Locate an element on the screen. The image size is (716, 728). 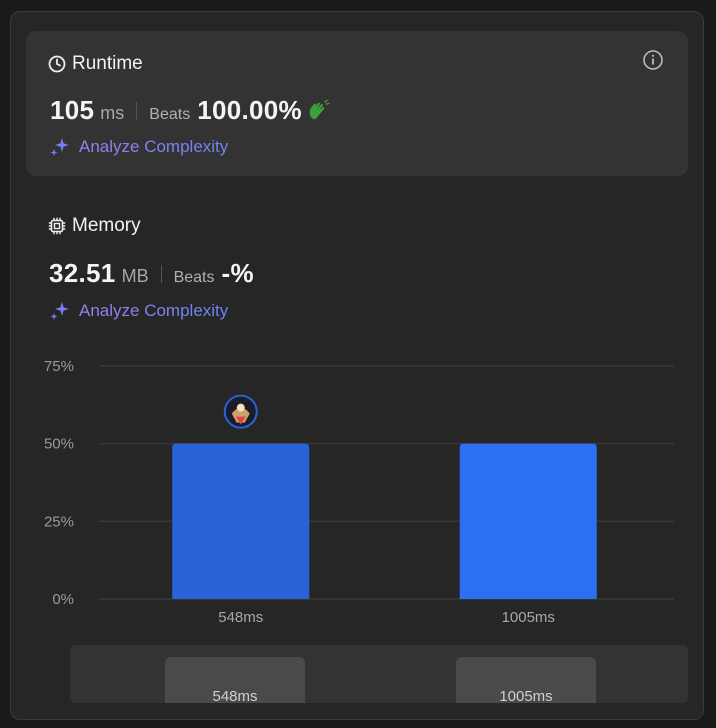
y-tick-label: 0% is located at coordinates (63, 599).